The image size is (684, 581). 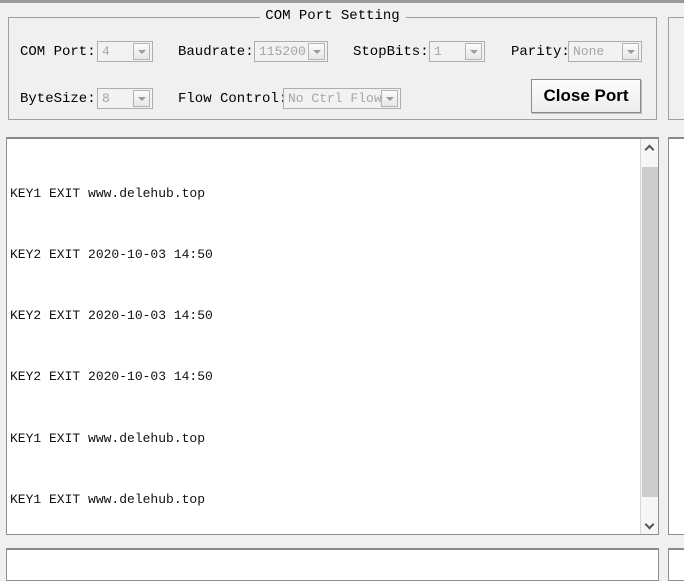 I want to click on right-clipped-send-panel, so click(x=676, y=564).